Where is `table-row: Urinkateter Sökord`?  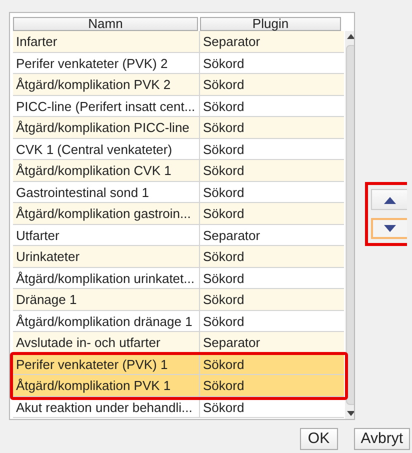 table-row: Urinkateter Sökord is located at coordinates (178, 257).